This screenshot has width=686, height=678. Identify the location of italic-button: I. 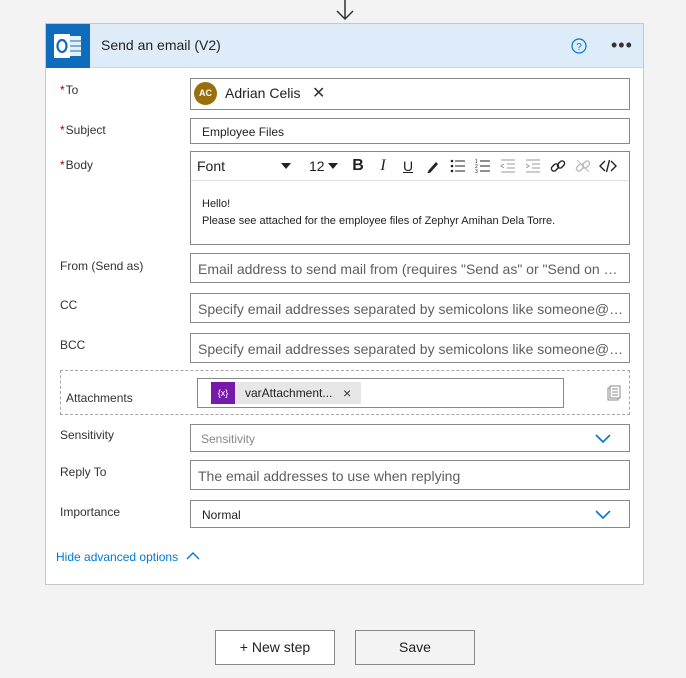
(383, 166).